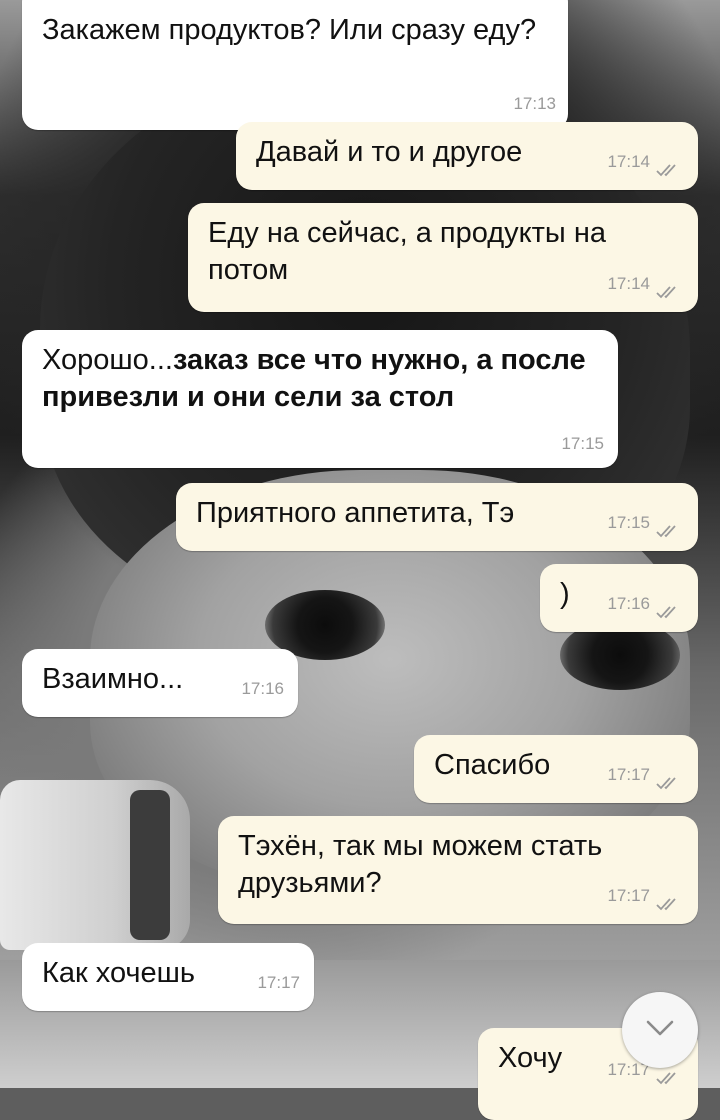  What do you see at coordinates (407, 251) in the screenshot?
I see `message-text: Еду на сейчас, а продукты на потом` at bounding box center [407, 251].